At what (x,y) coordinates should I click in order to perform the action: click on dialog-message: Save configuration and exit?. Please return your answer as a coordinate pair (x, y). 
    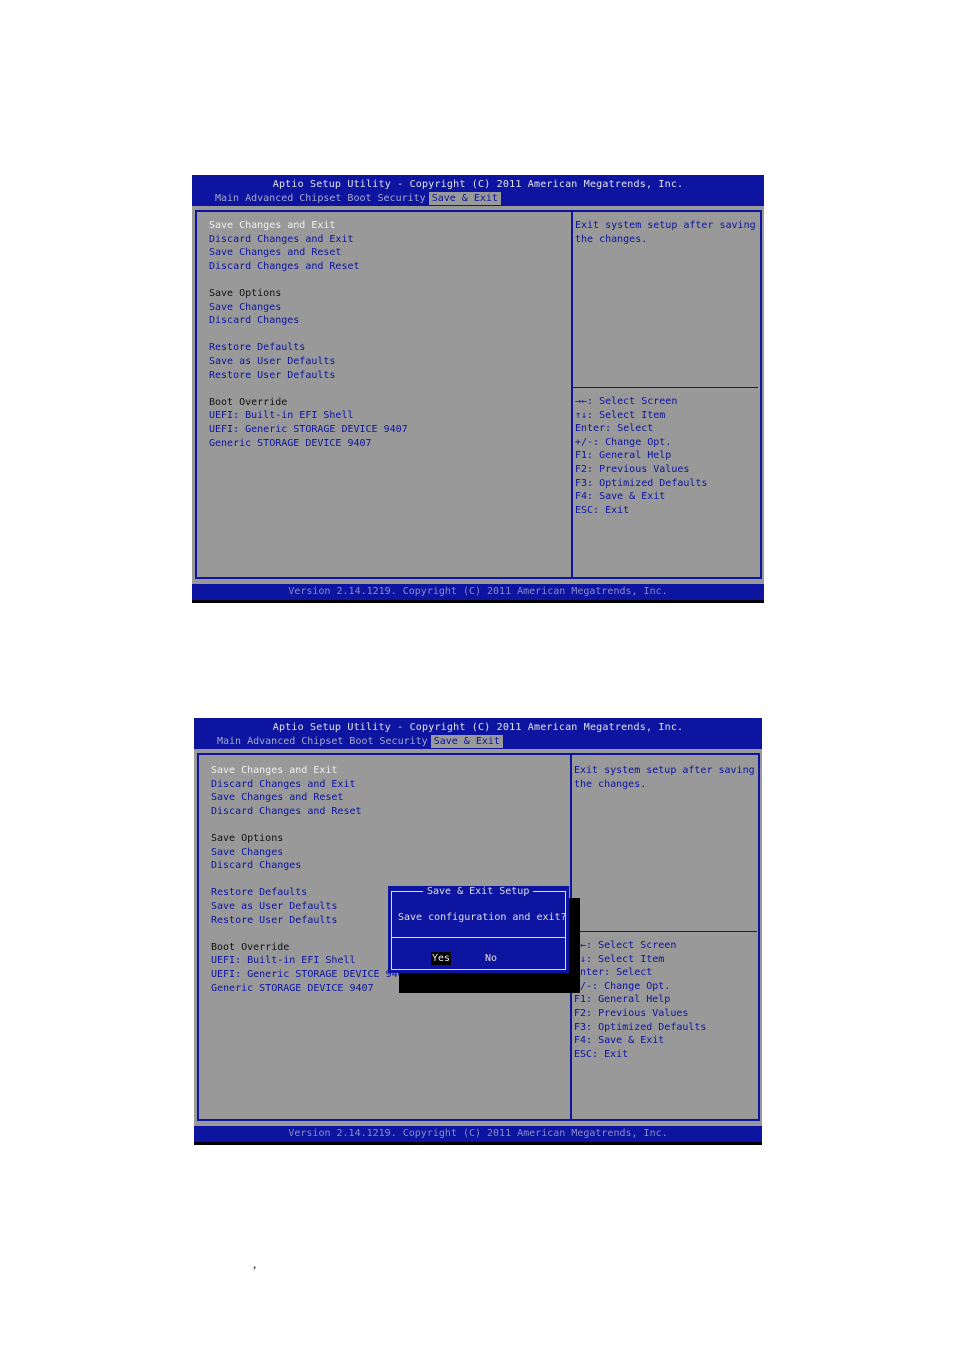
    Looking at the image, I should click on (482, 917).